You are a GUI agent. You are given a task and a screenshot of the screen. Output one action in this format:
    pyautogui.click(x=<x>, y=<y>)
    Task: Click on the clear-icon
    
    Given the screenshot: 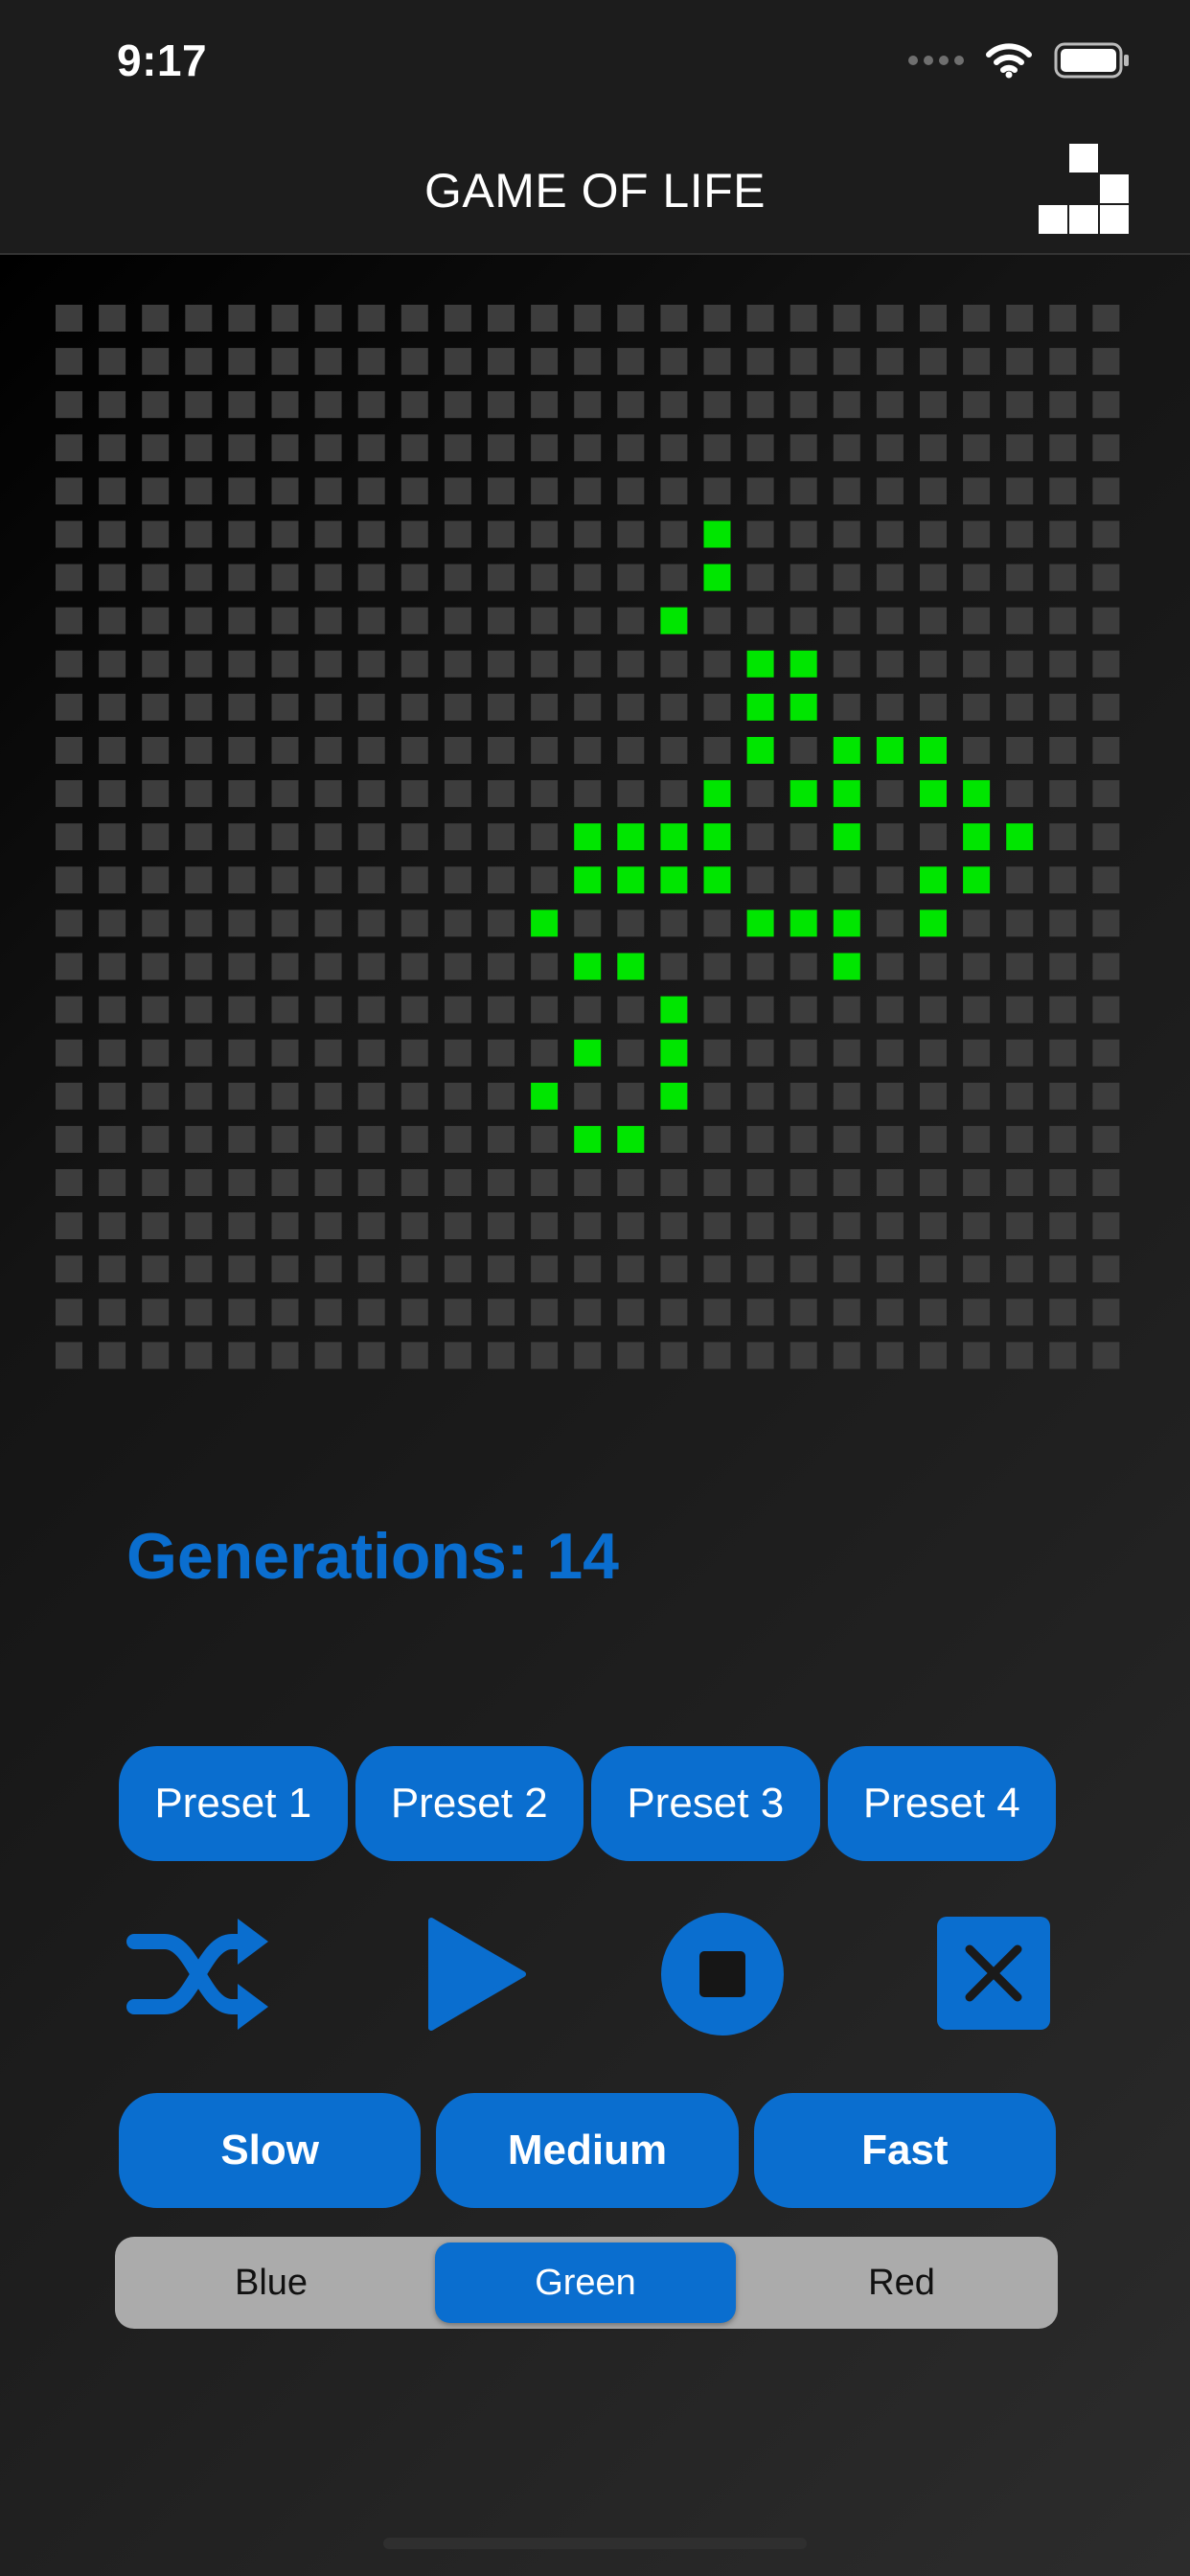 What is the action you would take?
    pyautogui.click(x=994, y=1974)
    